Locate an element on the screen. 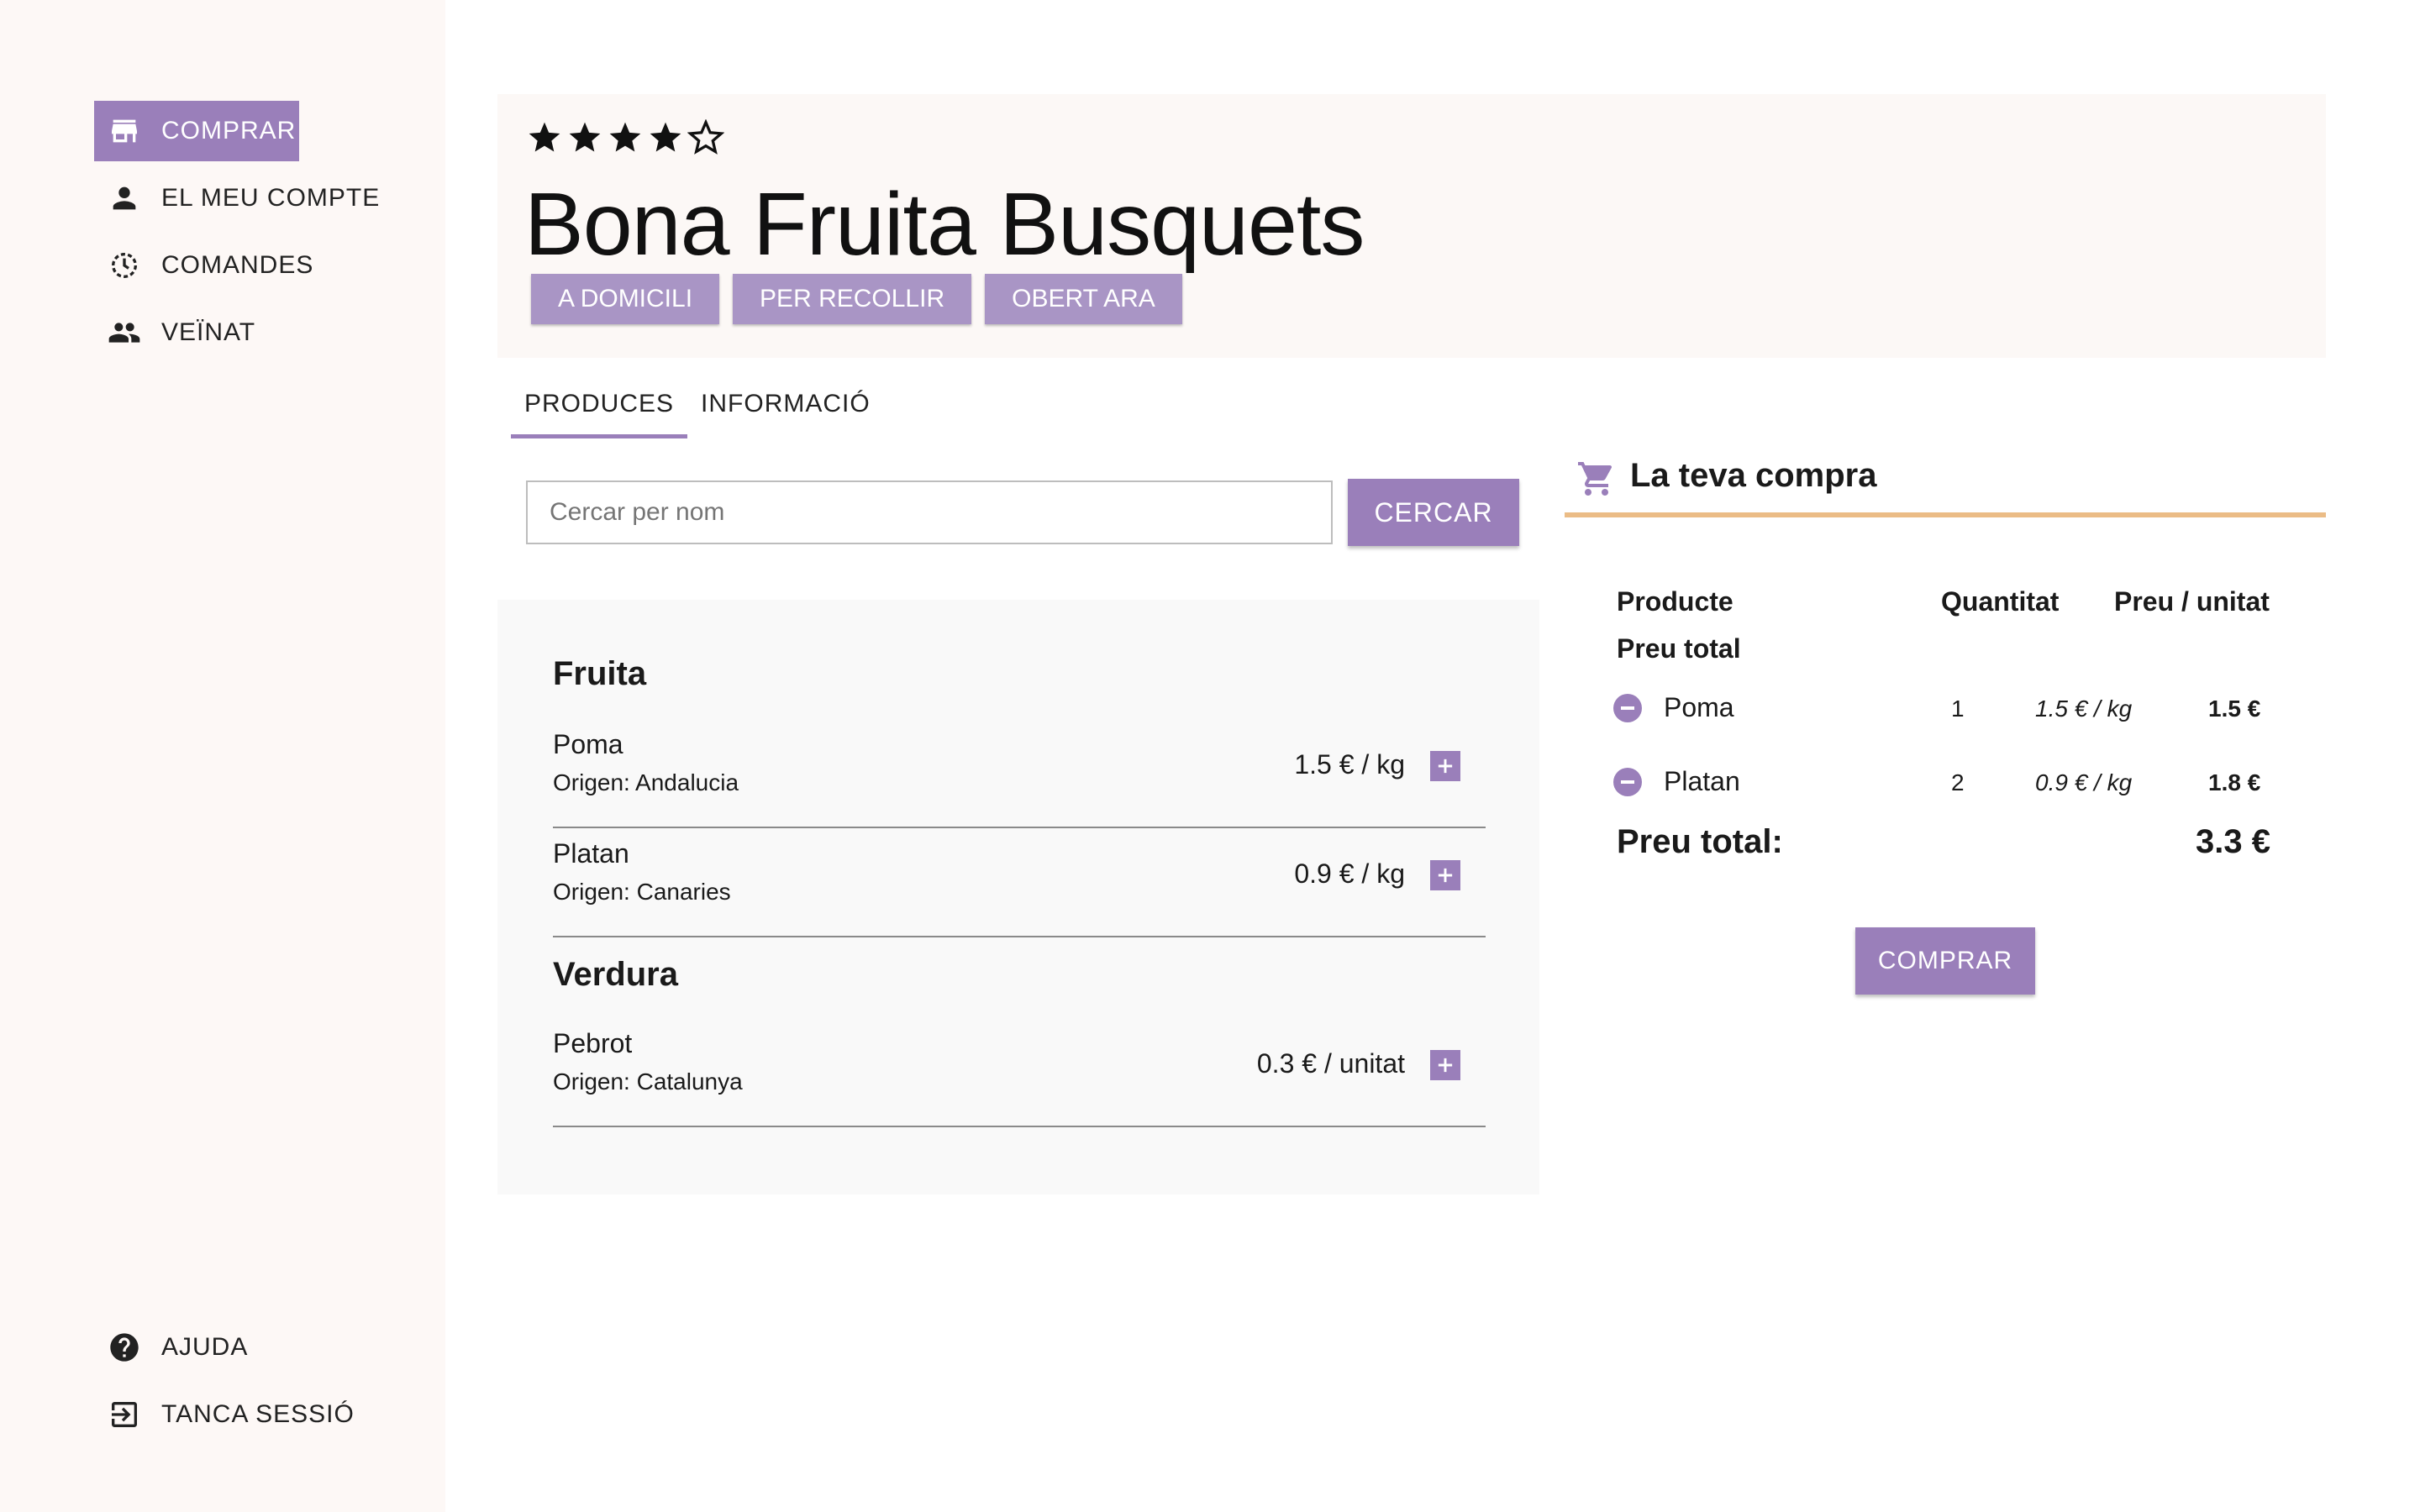  sidebar-item-label: COMPRAR is located at coordinates (229, 130).